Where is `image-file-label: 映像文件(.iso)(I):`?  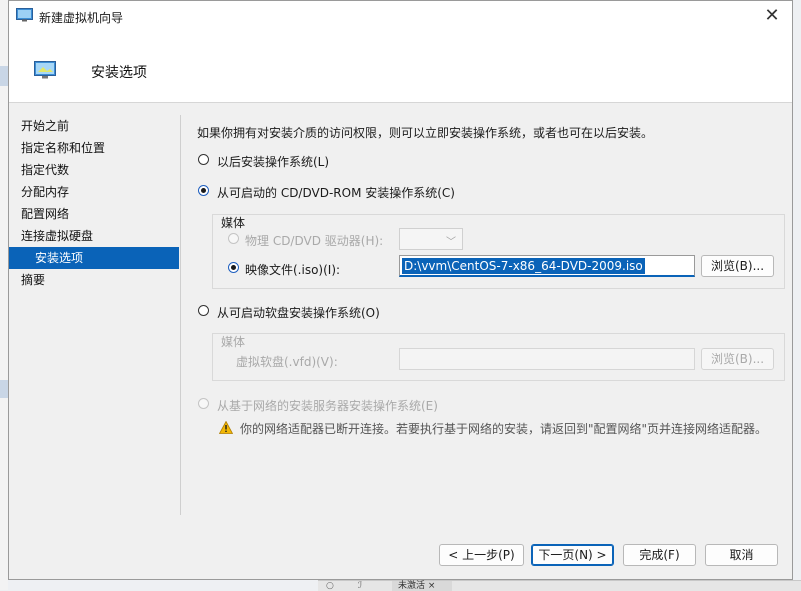
image-file-label: 映像文件(.iso)(I): is located at coordinates (292, 269).